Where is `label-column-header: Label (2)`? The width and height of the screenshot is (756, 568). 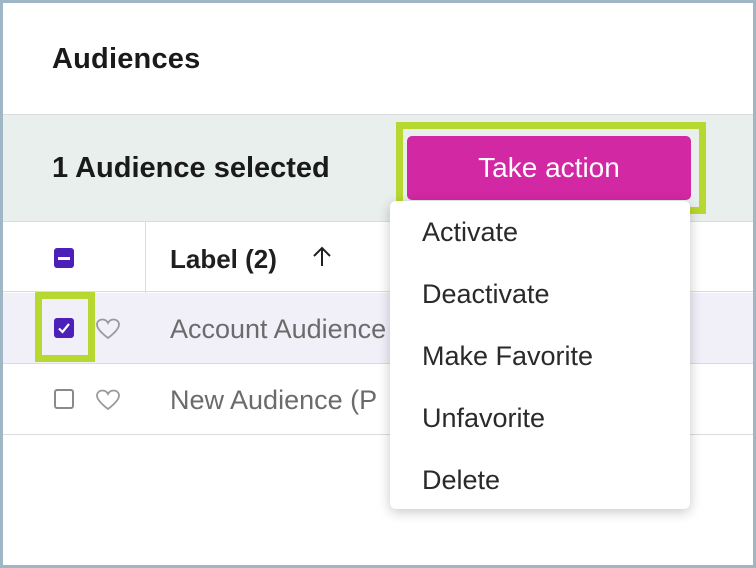
label-column-header: Label (2) is located at coordinates (223, 259).